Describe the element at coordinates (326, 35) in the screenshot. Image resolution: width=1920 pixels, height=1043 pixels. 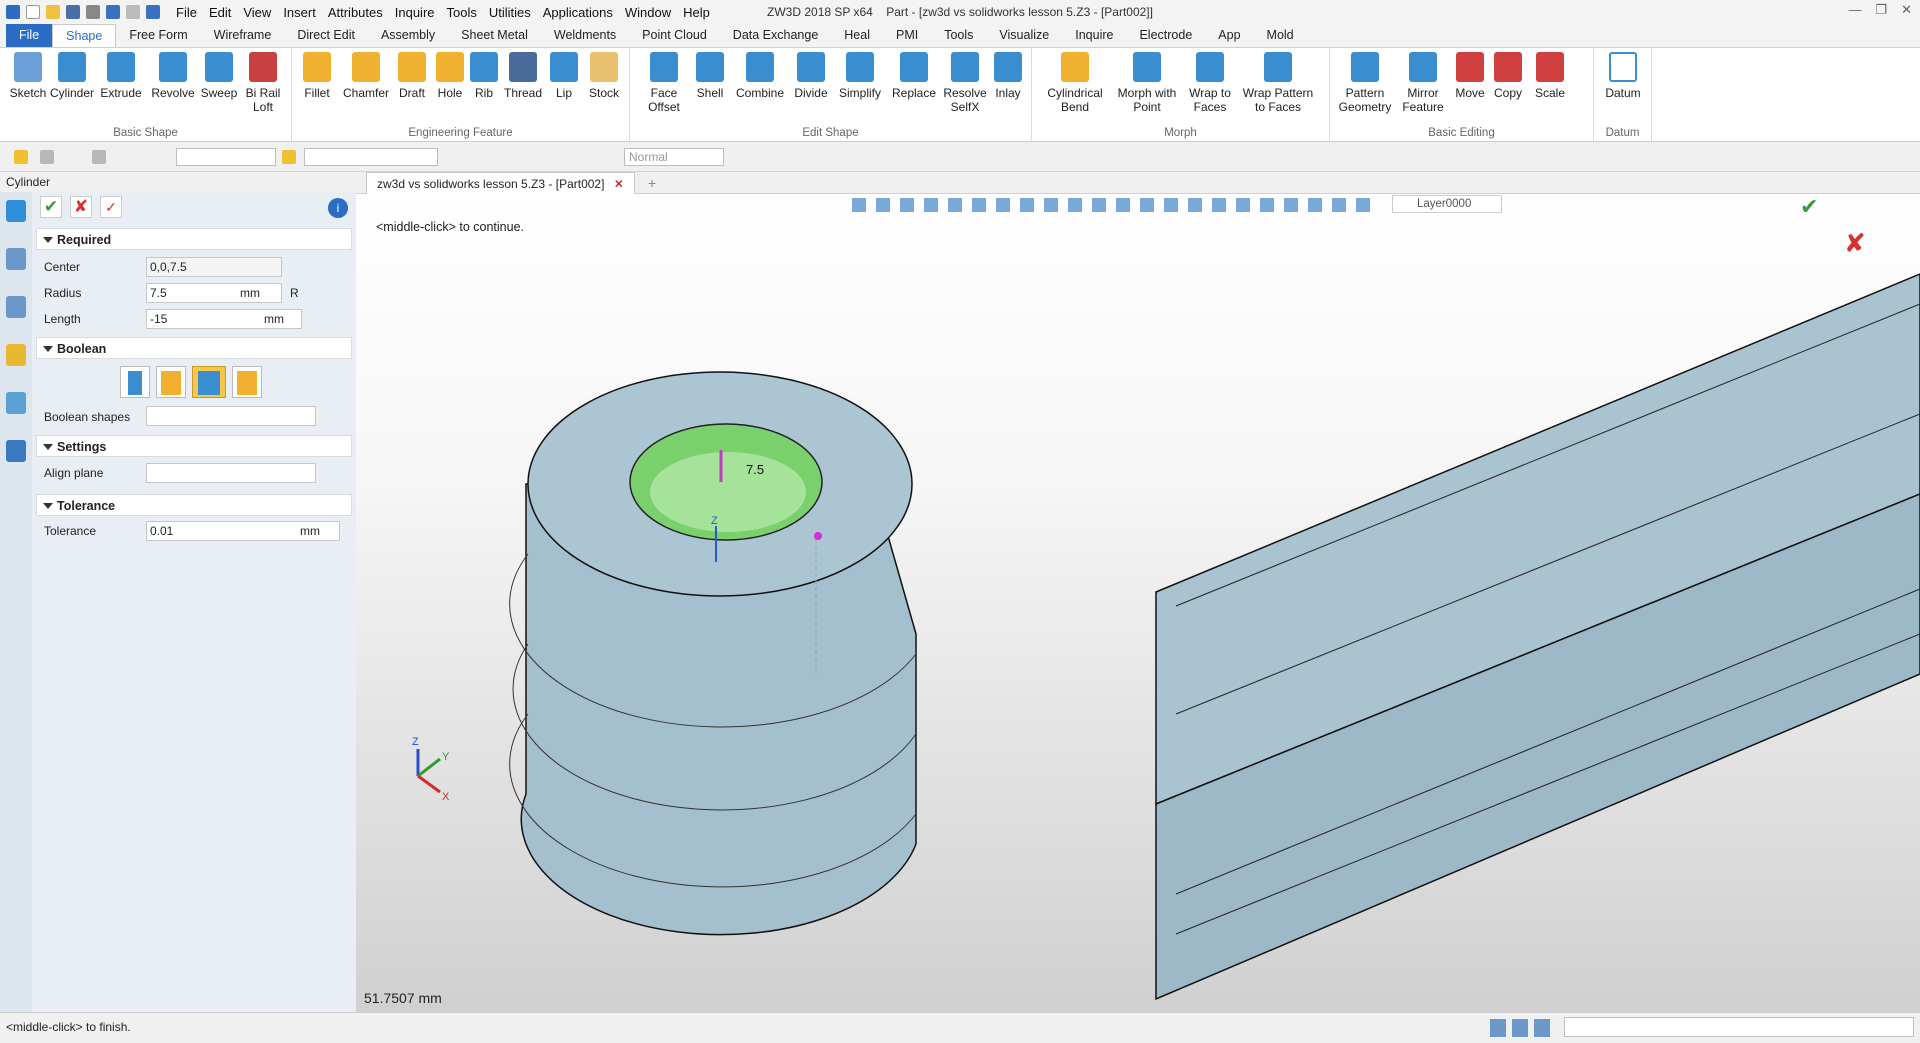
I see `tab-direct-edit: Direct Edit` at that location.